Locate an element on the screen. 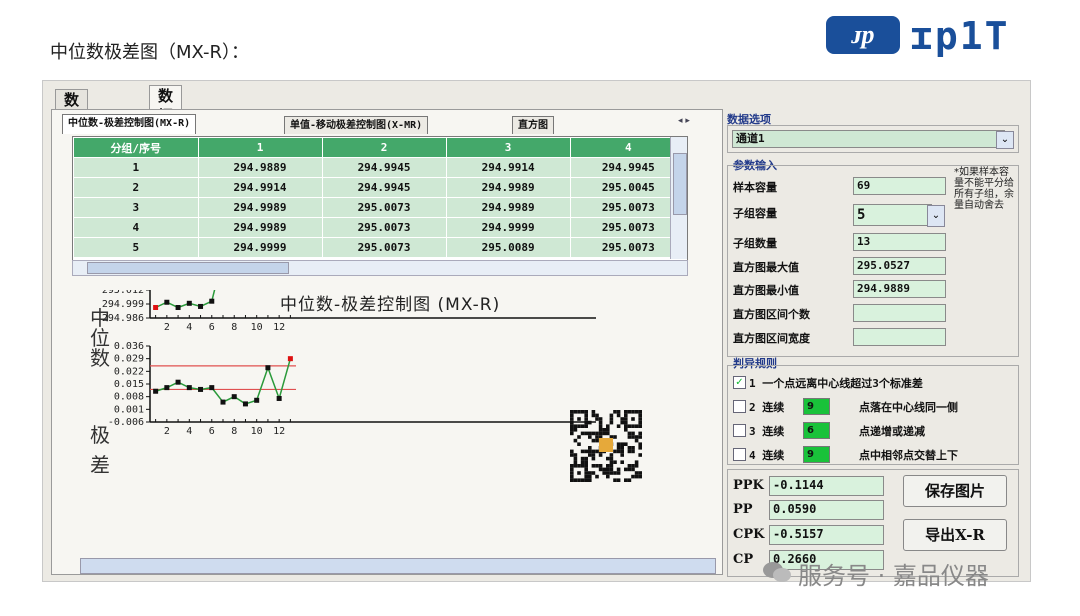 Image resolution: width=1080 pixels, height=616 pixels. tab-data-statistics: 数据统计 is located at coordinates (166, 125).